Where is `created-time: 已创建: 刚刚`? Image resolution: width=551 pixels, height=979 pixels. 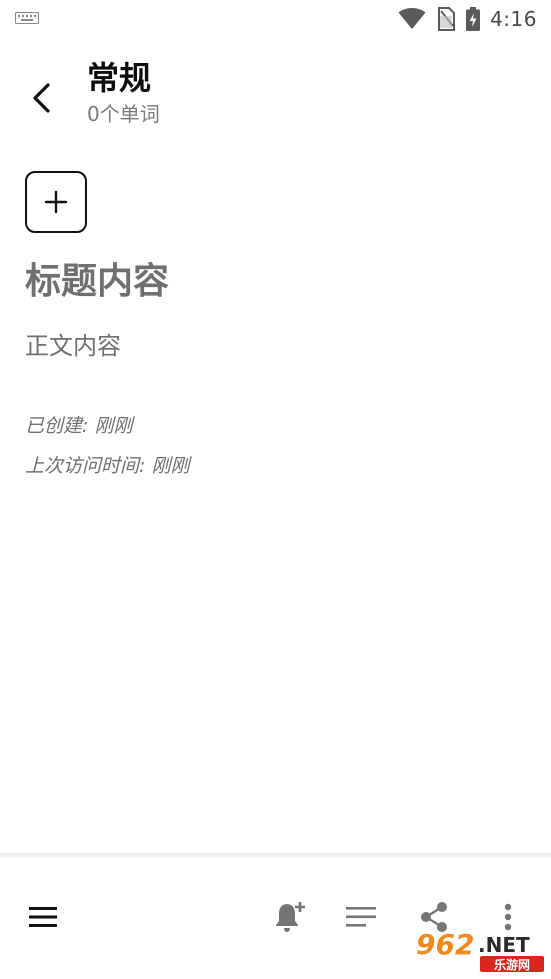
created-time: 已创建: 刚刚 is located at coordinates (79, 426).